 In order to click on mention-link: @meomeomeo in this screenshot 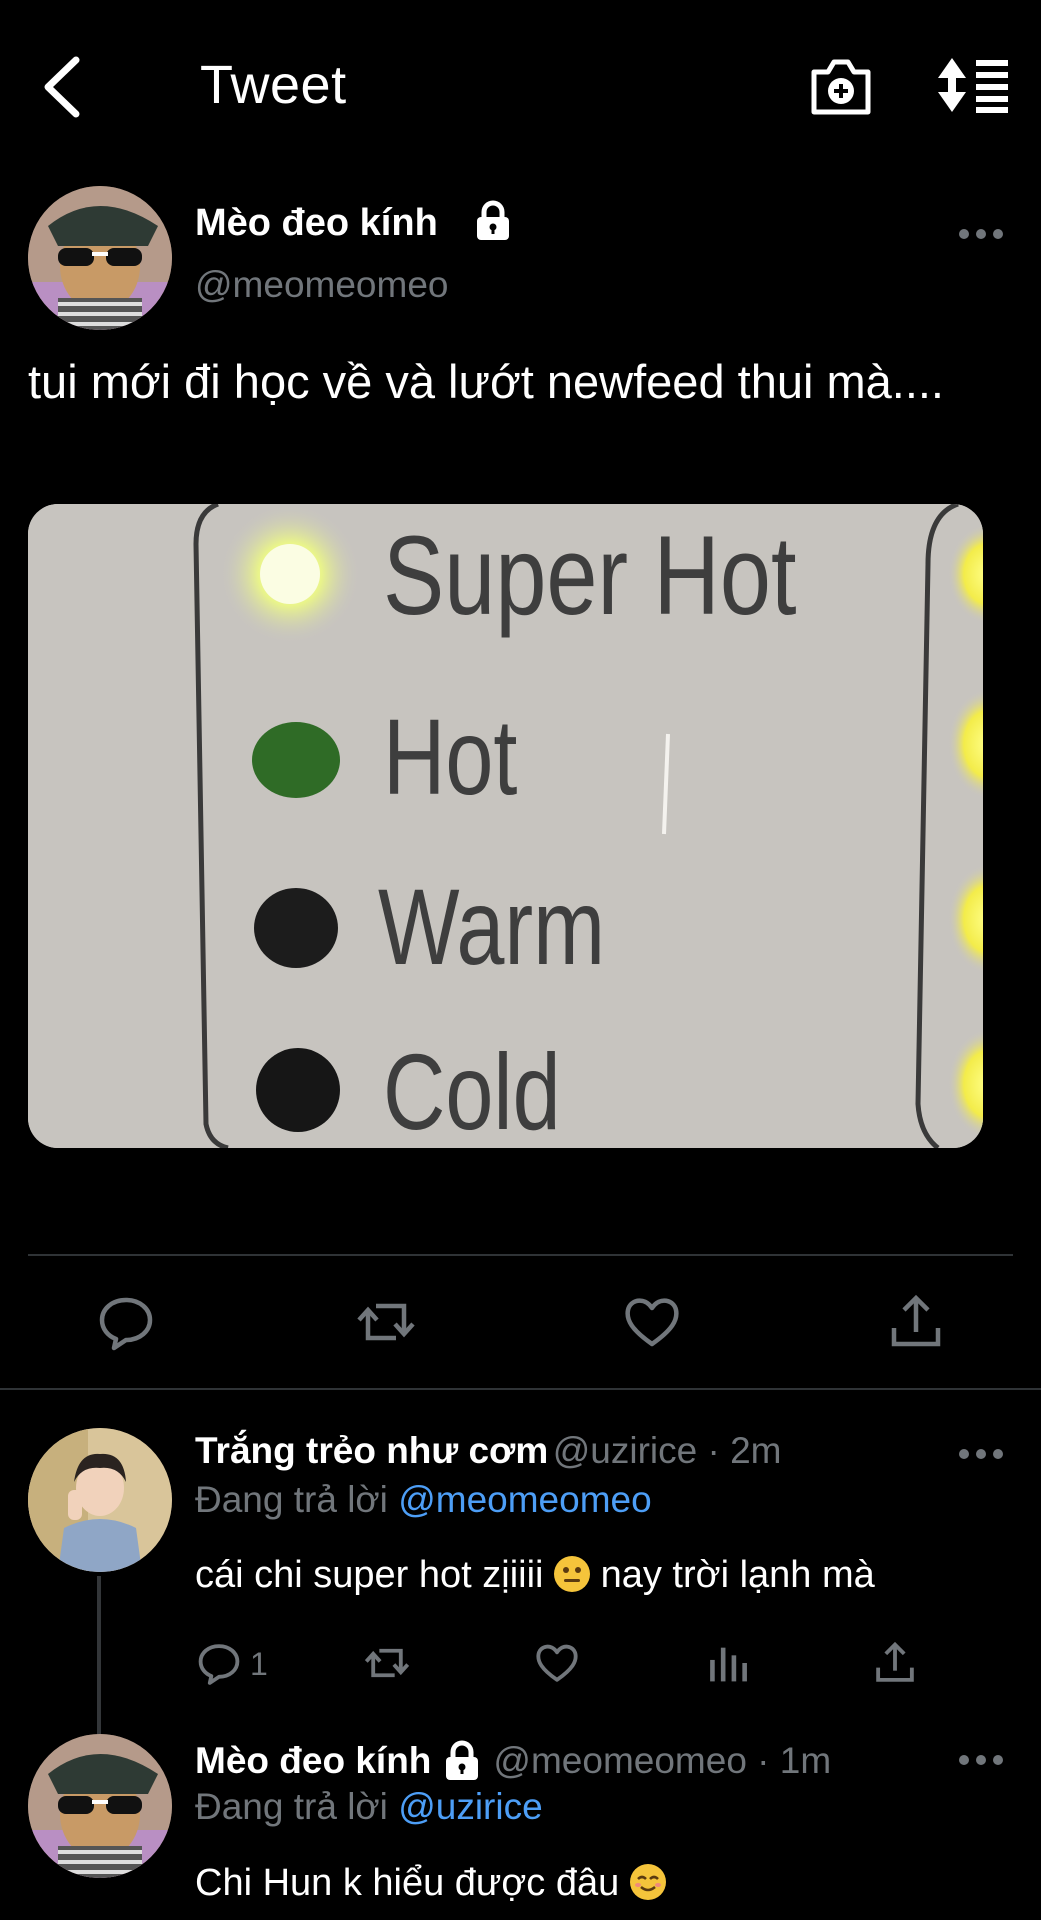, I will do `click(525, 1499)`.